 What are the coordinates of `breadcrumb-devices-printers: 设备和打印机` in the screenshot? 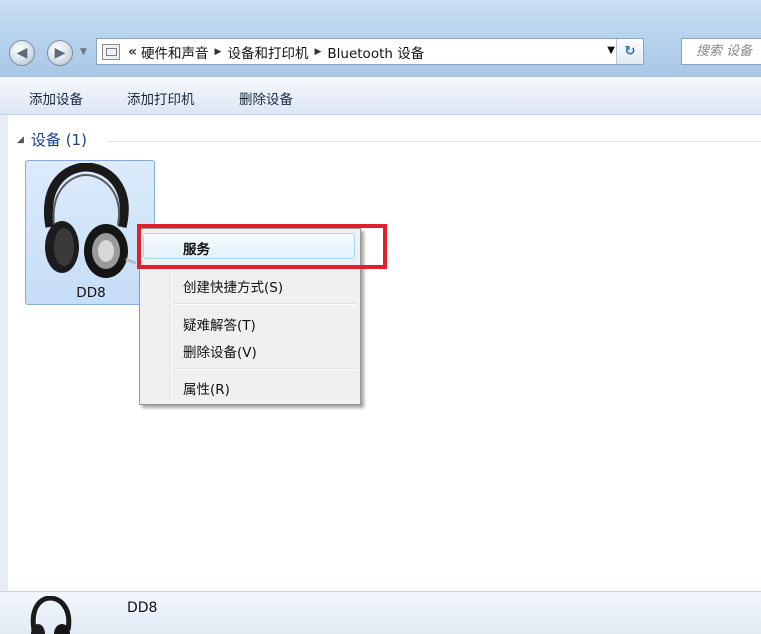 It's located at (267, 52).